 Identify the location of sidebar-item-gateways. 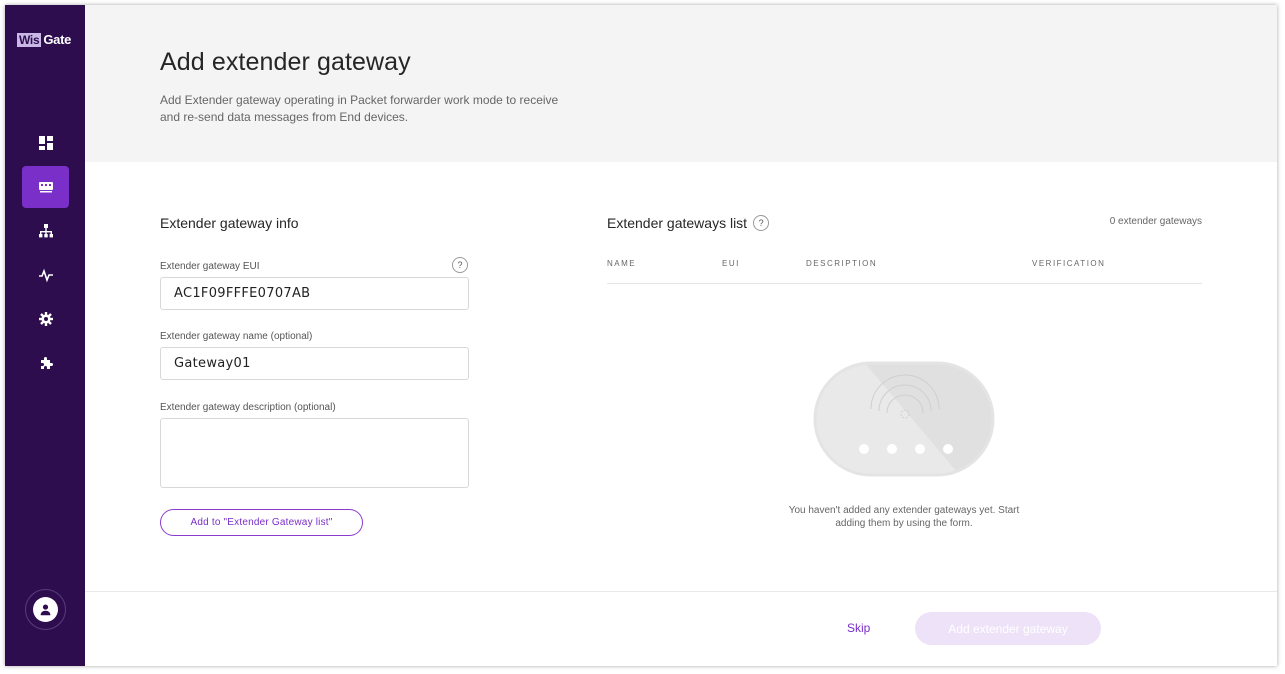
(45, 187).